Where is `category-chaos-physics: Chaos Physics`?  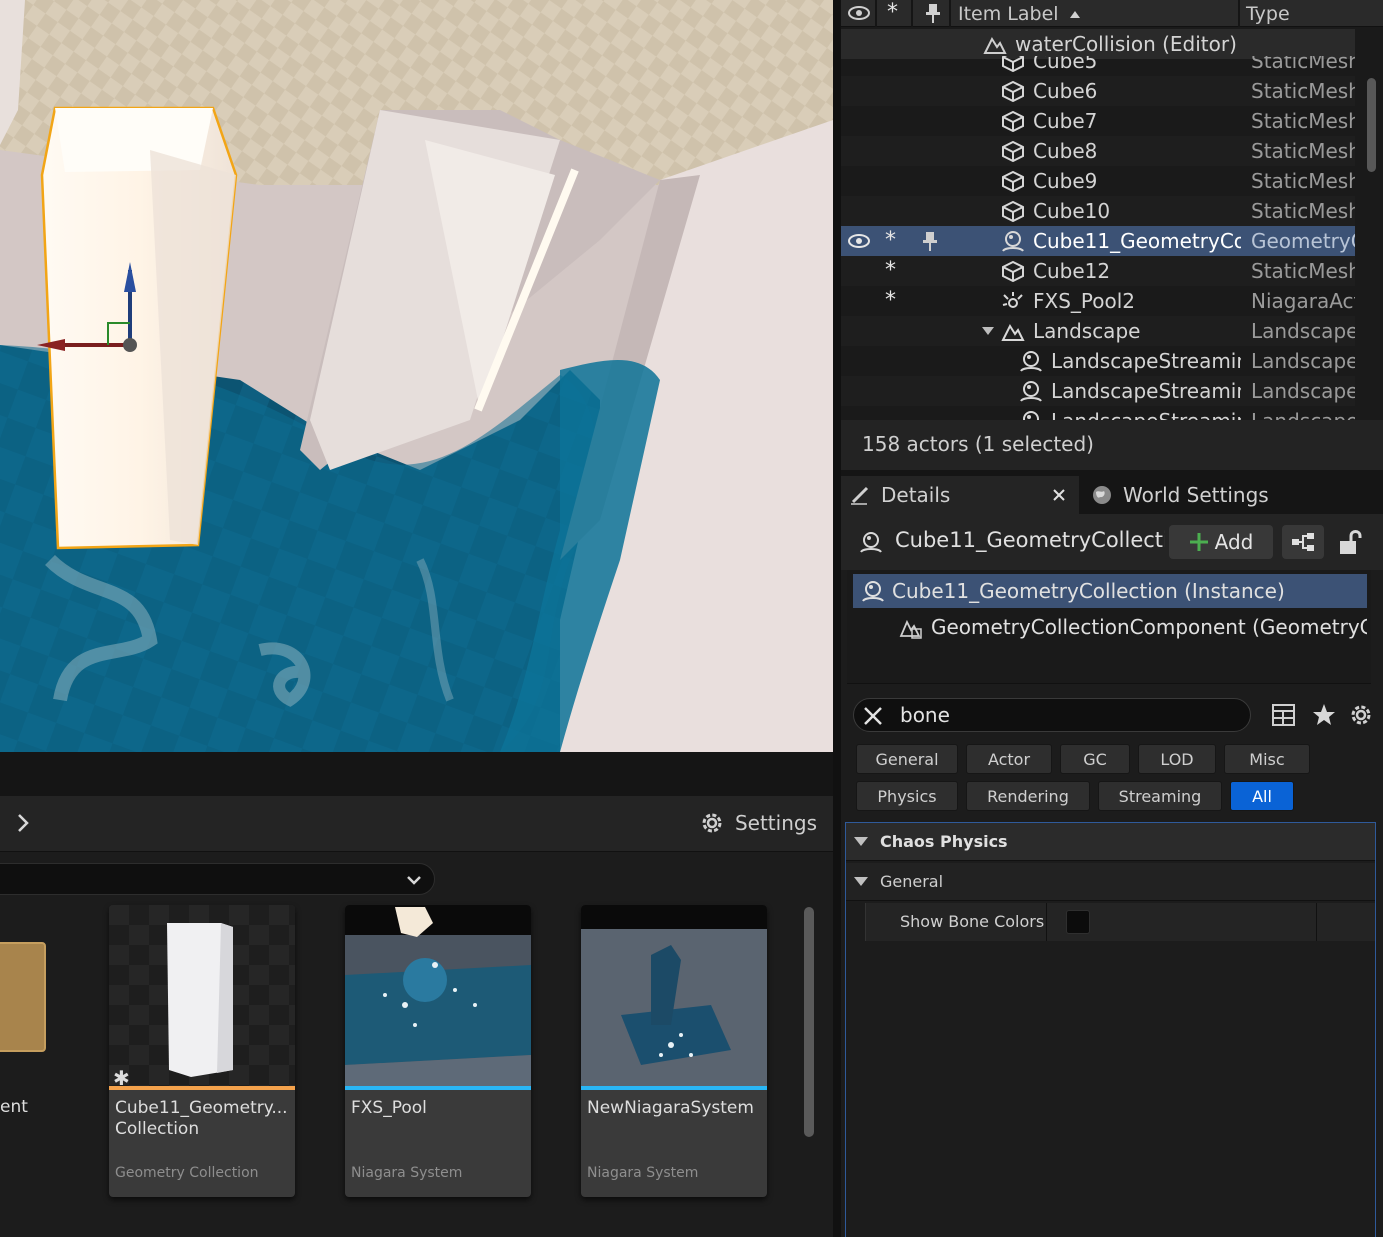
category-chaos-physics: Chaos Physics is located at coordinates (1110, 842).